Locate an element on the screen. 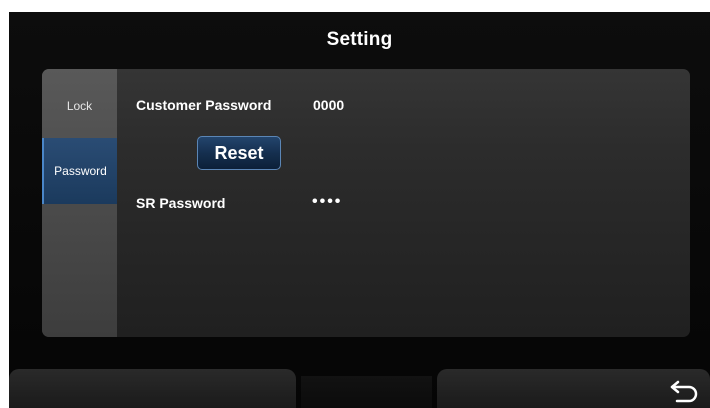  reset-button: Reset is located at coordinates (239, 153).